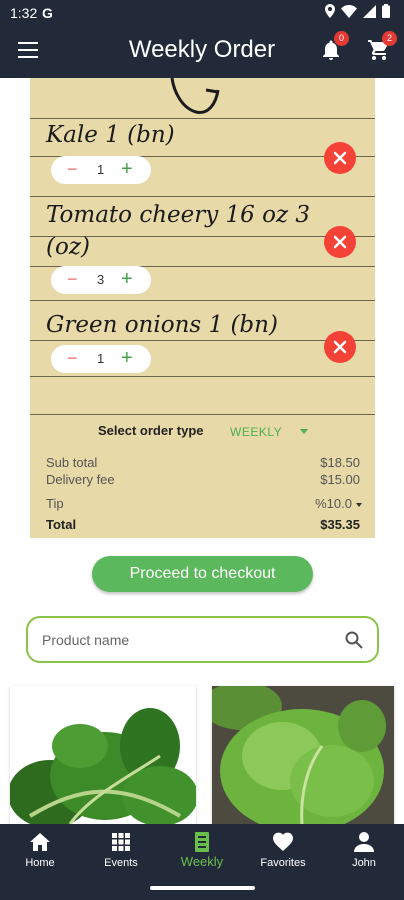  I want to click on search-input, so click(187, 640).